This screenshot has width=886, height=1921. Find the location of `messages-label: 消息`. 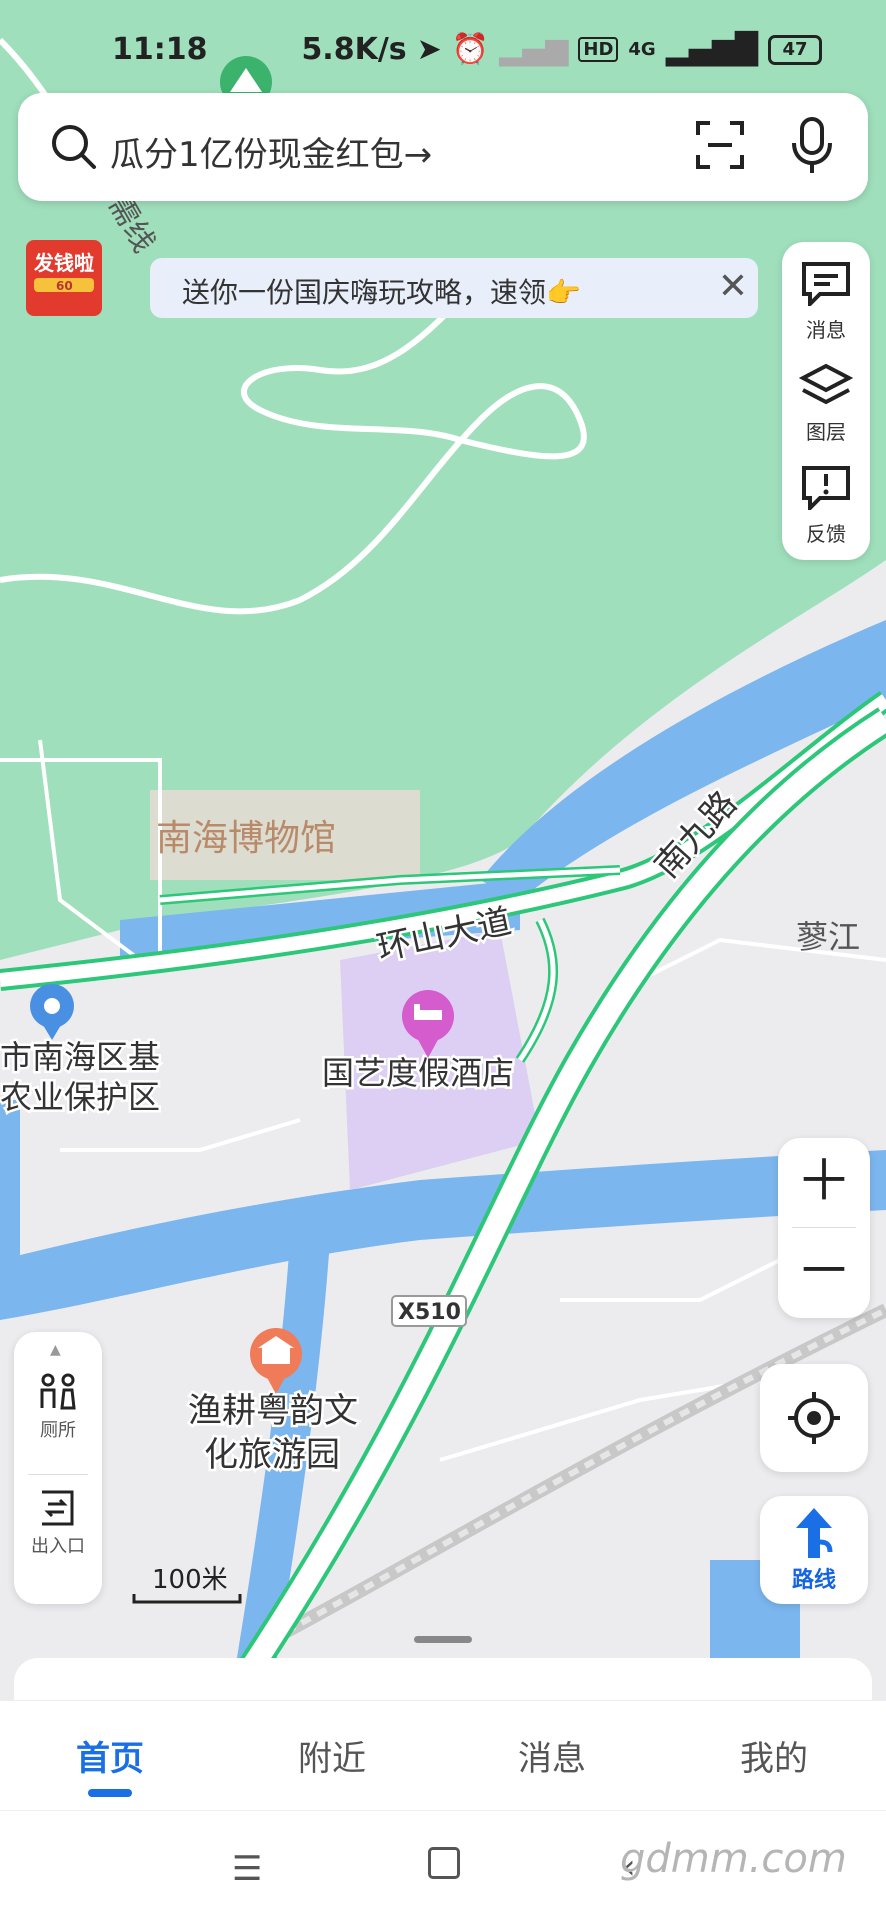

messages-label: 消息 is located at coordinates (826, 330).